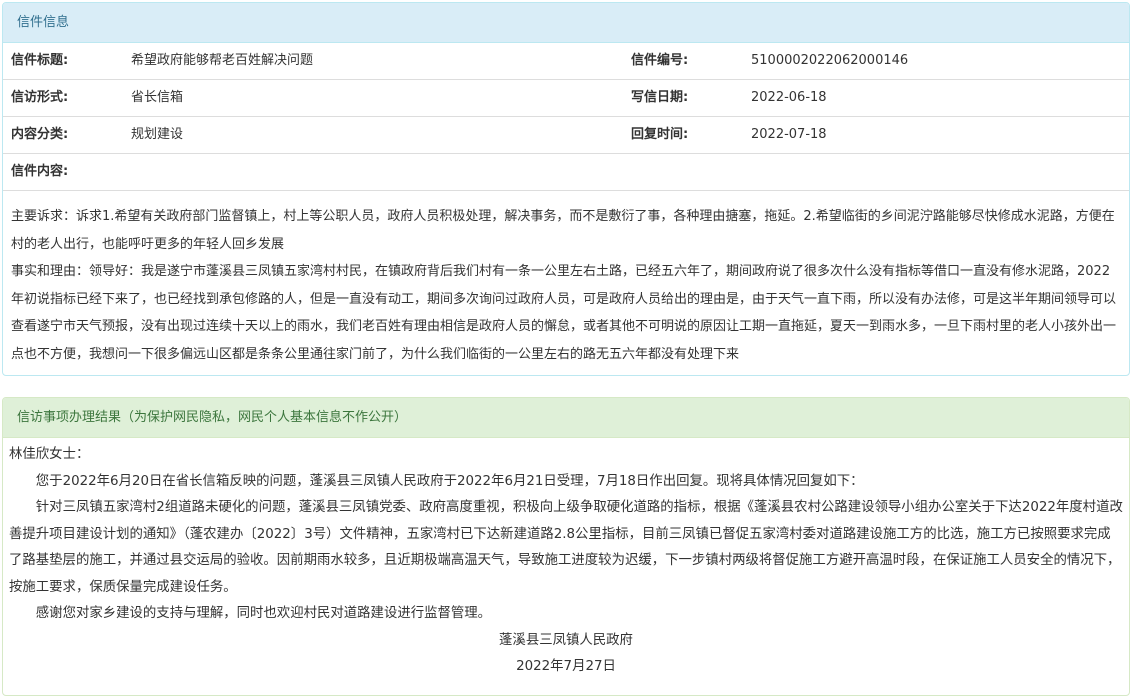 Image resolution: width=1134 pixels, height=699 pixels. Describe the element at coordinates (830, 60) in the screenshot. I see `letter-number-value: 5100002022062000146` at that location.